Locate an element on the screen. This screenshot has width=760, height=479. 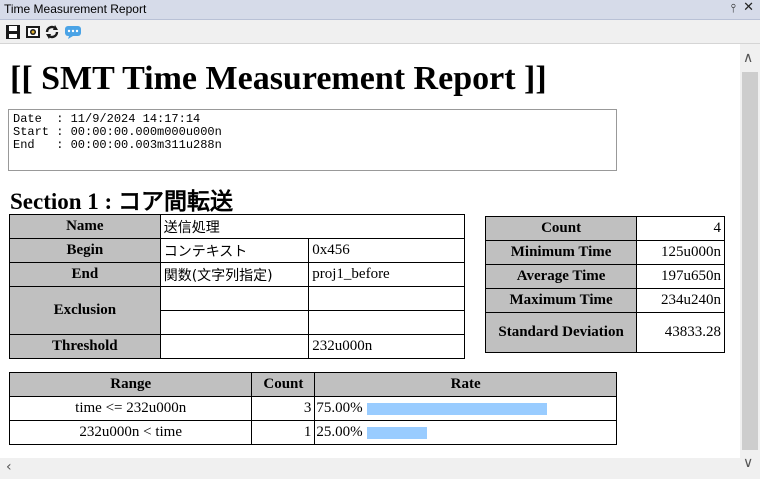
rate-text: 25.00% is located at coordinates (339, 432).